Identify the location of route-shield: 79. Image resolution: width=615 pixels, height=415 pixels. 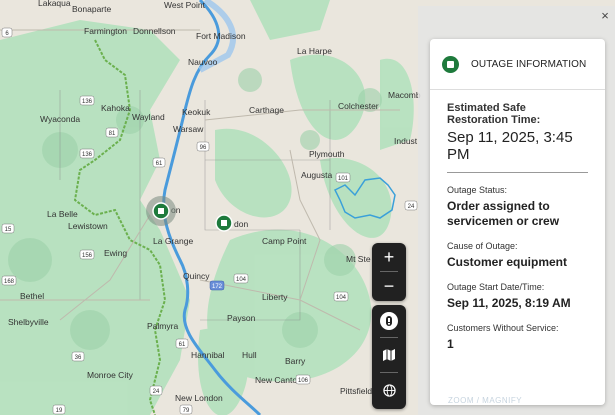
(186, 409).